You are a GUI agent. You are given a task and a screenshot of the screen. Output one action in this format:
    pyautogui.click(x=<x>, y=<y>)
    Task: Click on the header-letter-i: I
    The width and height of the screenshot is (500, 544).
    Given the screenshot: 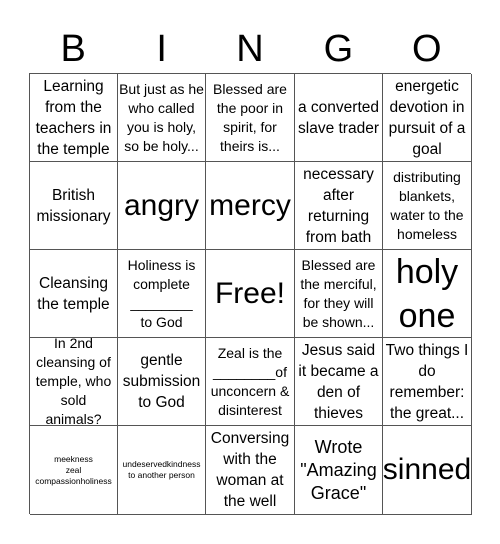 What is the action you would take?
    pyautogui.click(x=161, y=49)
    